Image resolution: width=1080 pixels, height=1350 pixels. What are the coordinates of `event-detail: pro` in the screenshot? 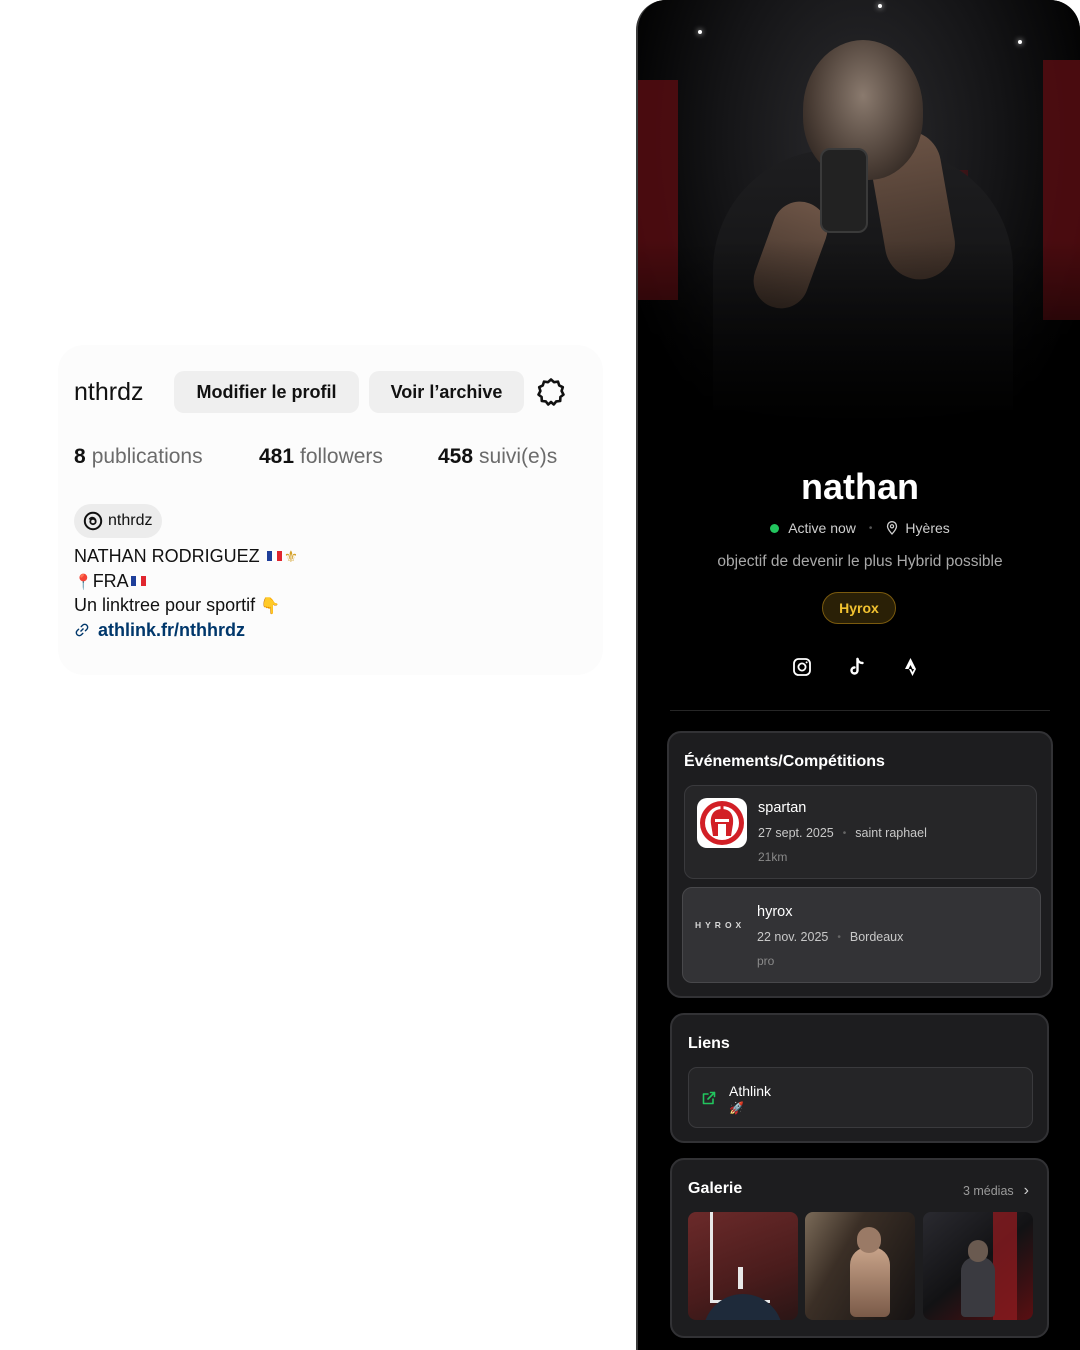 It's located at (766, 961).